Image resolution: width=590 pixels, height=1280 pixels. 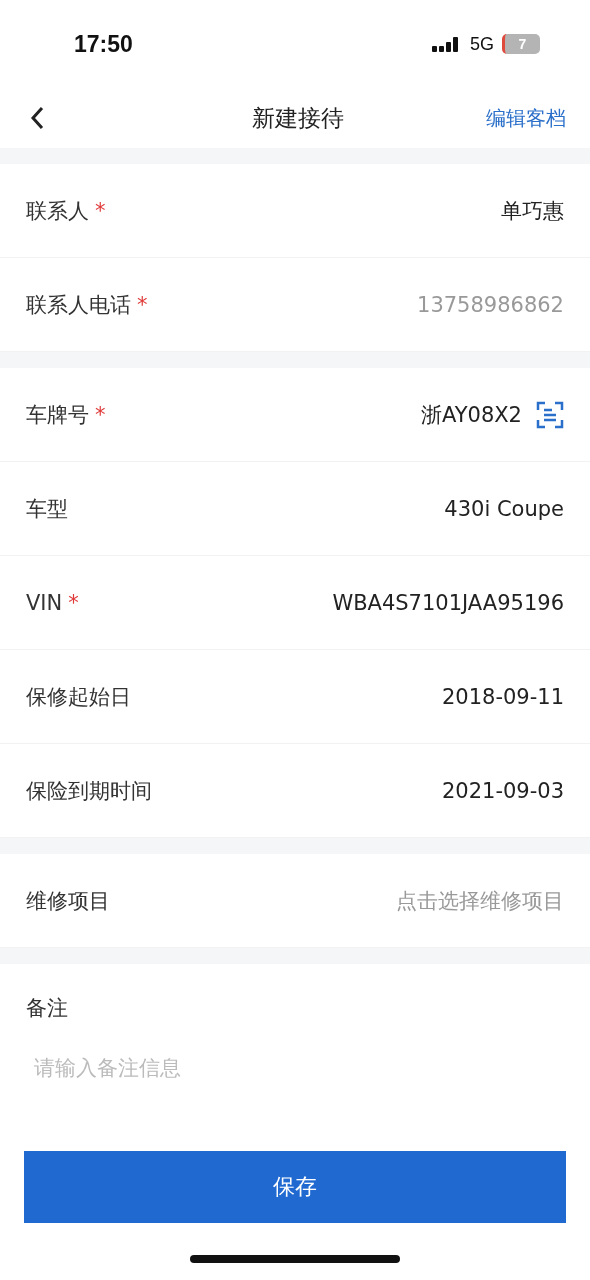 What do you see at coordinates (57, 210) in the screenshot?
I see `field-label: 联系人` at bounding box center [57, 210].